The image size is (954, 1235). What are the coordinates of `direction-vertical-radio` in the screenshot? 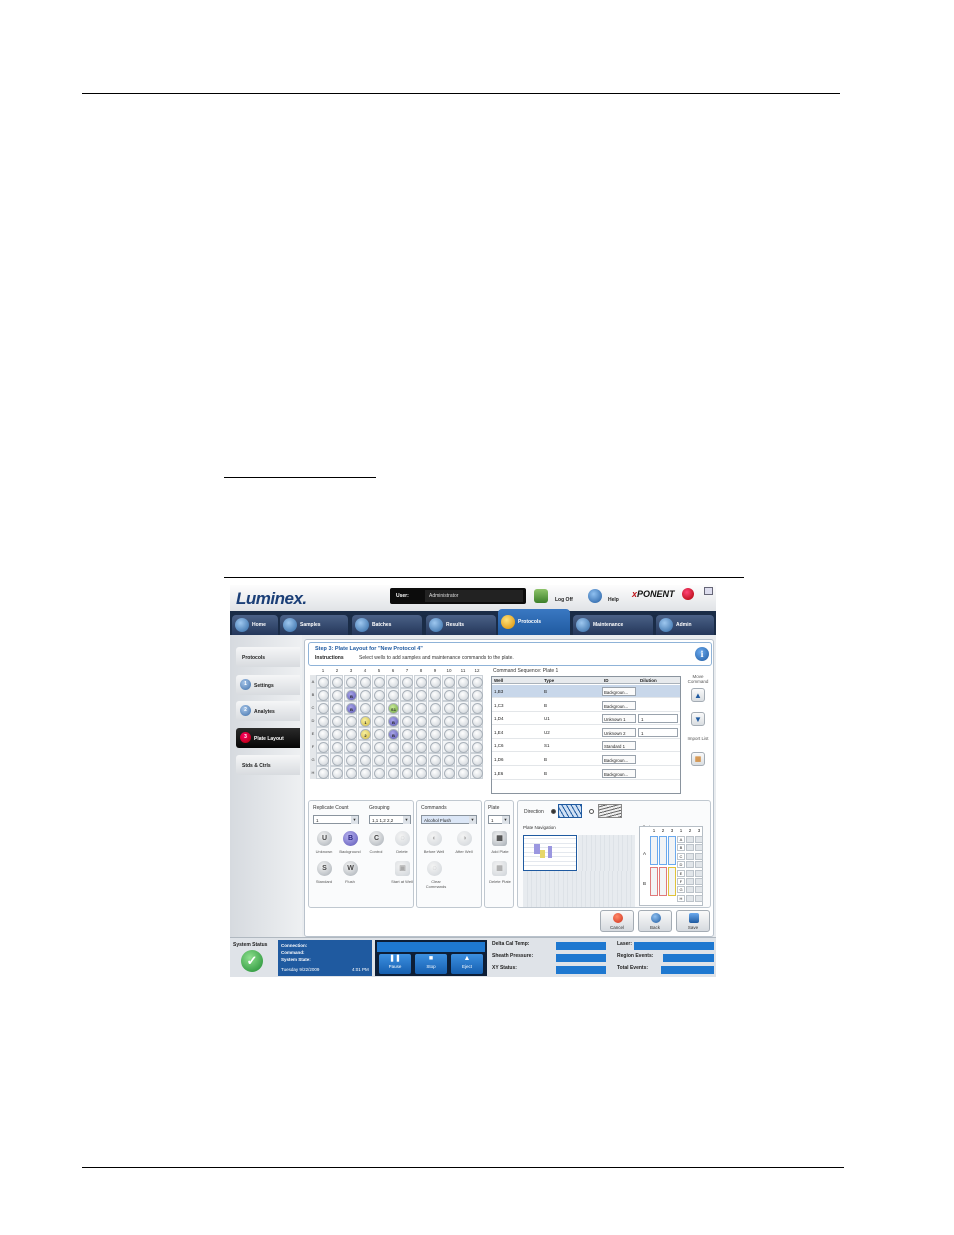 It's located at (553, 811).